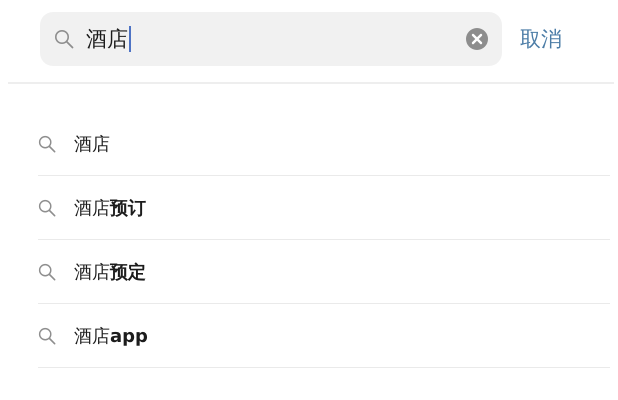 The width and height of the screenshot is (618, 400). Describe the element at coordinates (110, 272) in the screenshot. I see `suggestion-item: 酒店预定` at that location.